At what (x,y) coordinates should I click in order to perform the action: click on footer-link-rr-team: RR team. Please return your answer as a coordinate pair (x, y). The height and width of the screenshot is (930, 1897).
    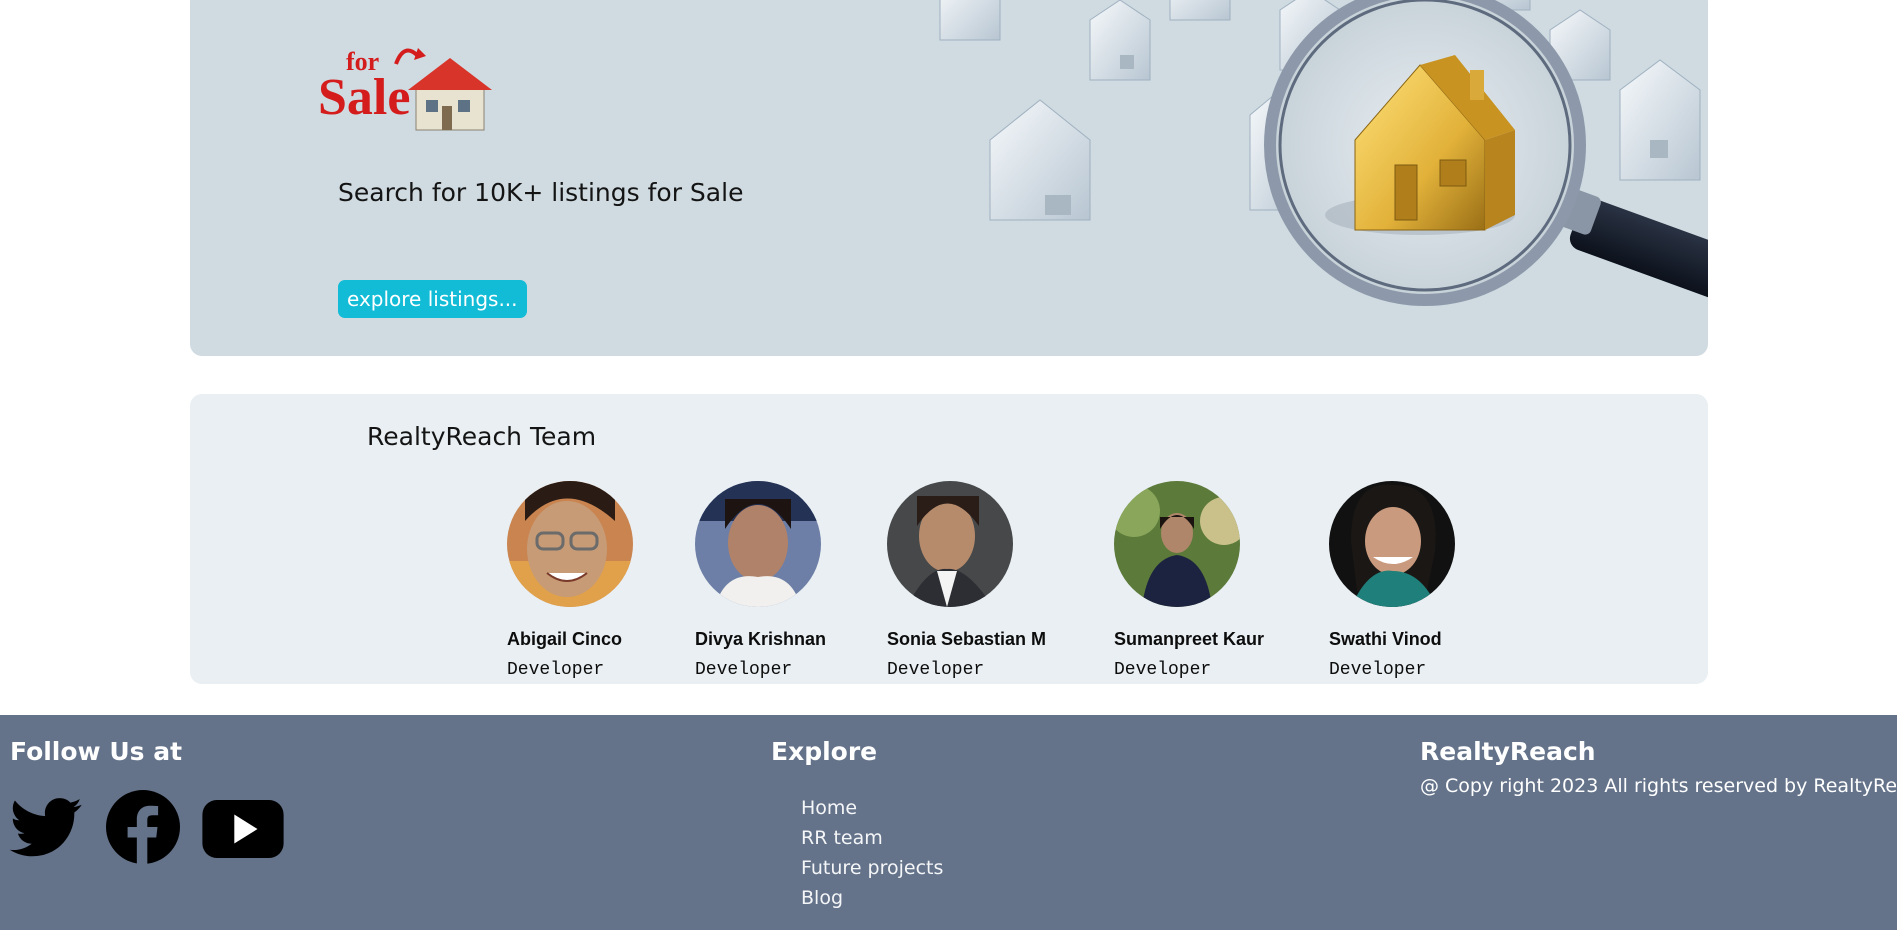
    Looking at the image, I should click on (872, 838).